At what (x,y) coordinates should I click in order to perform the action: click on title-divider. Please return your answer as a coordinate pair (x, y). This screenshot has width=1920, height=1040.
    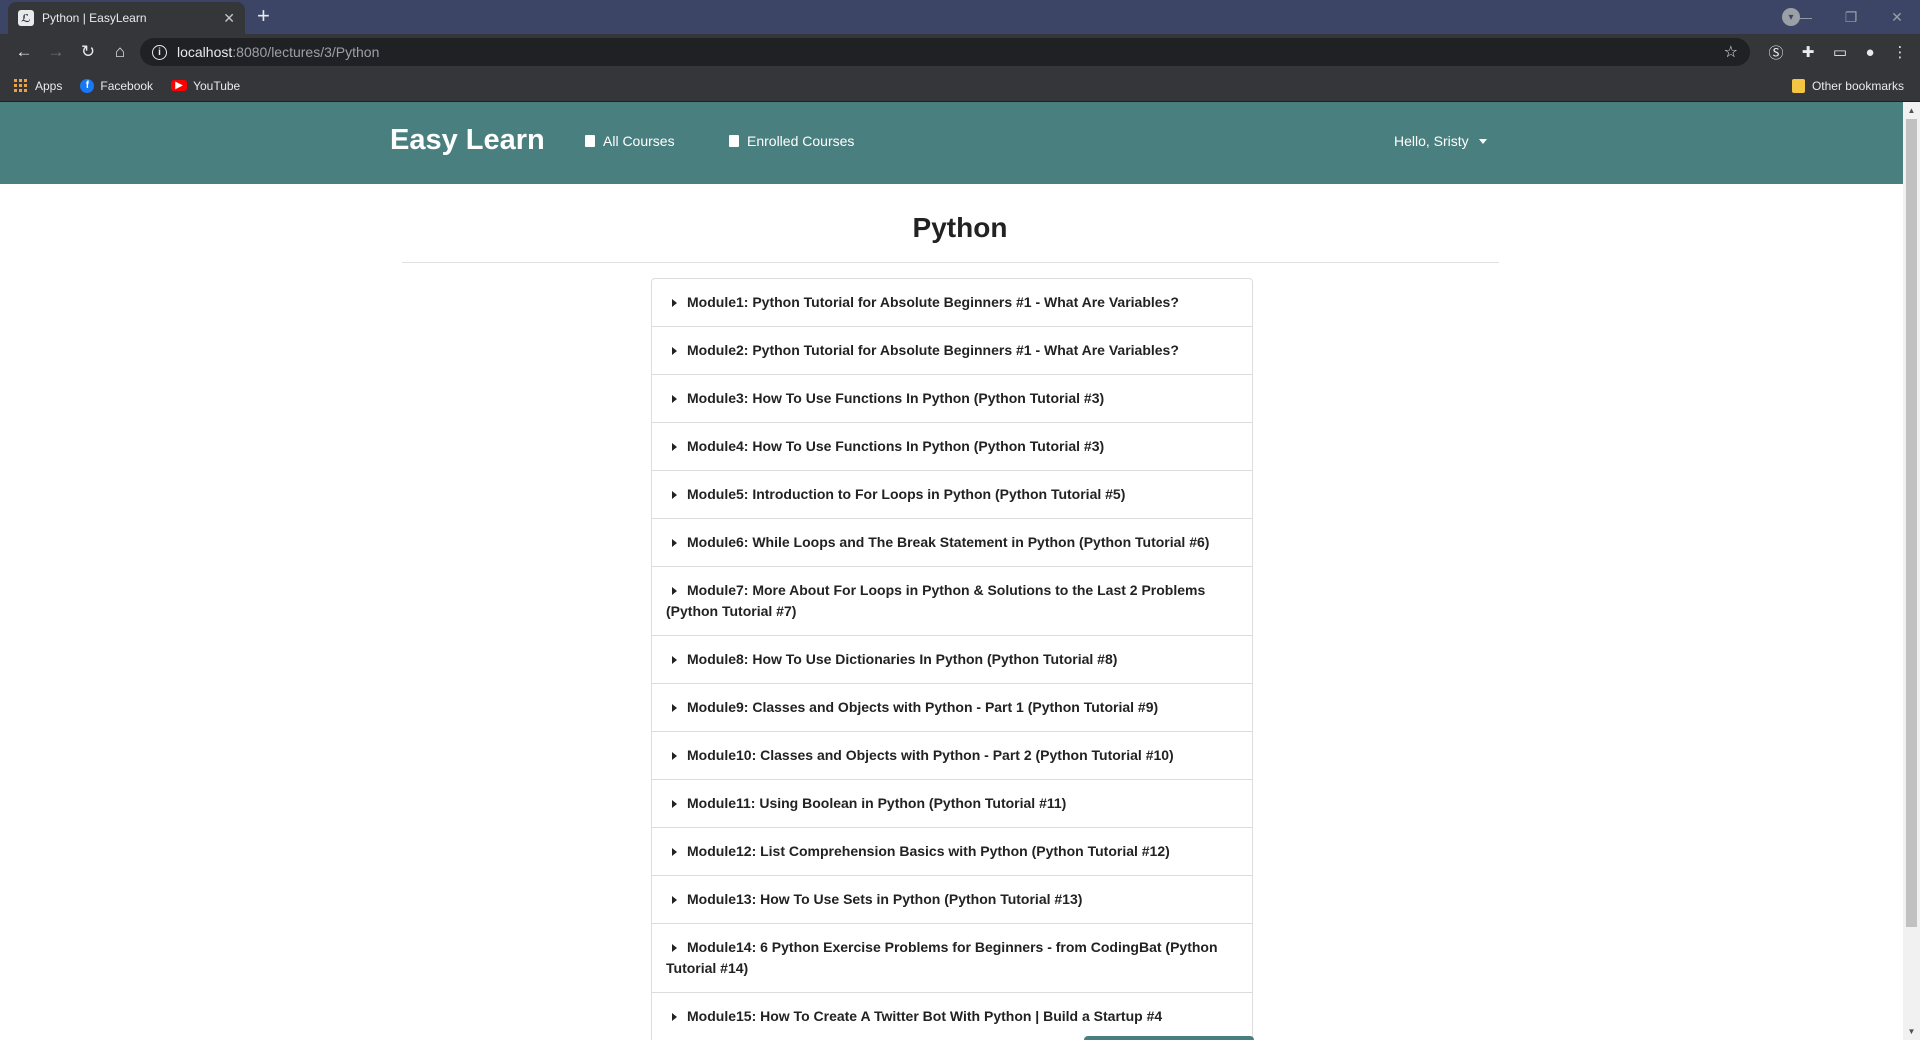
    Looking at the image, I should click on (950, 262).